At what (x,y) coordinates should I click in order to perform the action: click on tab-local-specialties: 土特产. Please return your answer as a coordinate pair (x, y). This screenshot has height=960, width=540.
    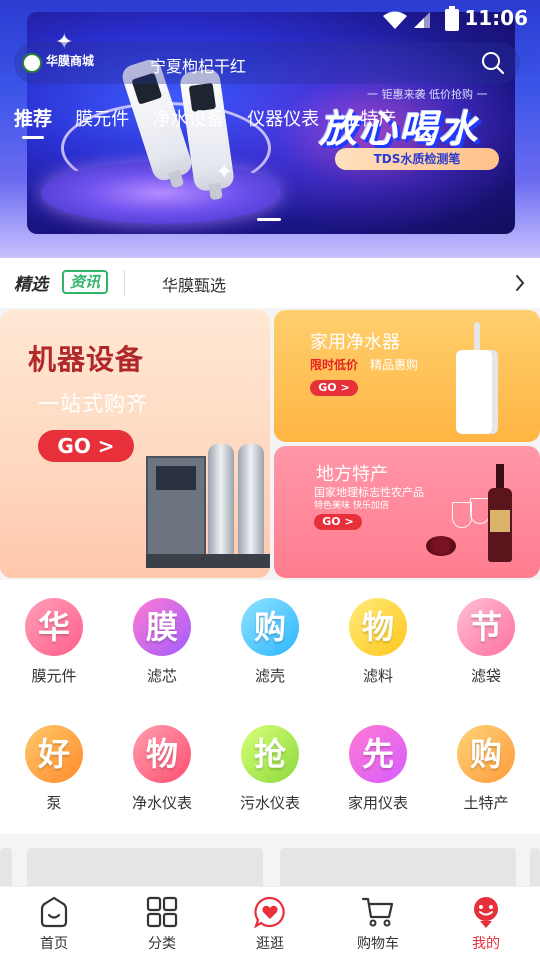
    Looking at the image, I should click on (369, 118).